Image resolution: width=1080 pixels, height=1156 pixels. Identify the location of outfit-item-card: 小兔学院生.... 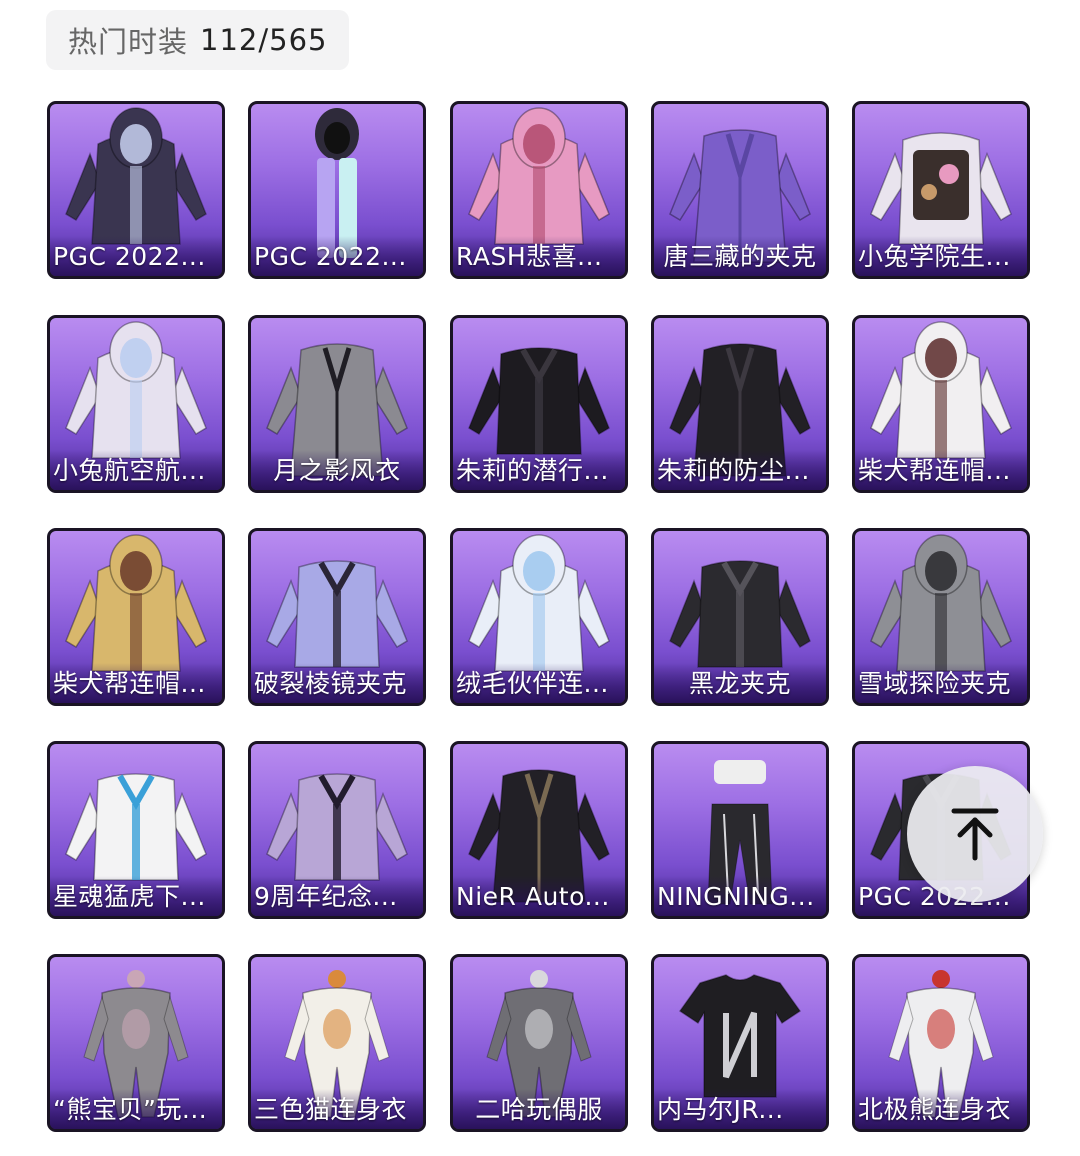
(941, 190).